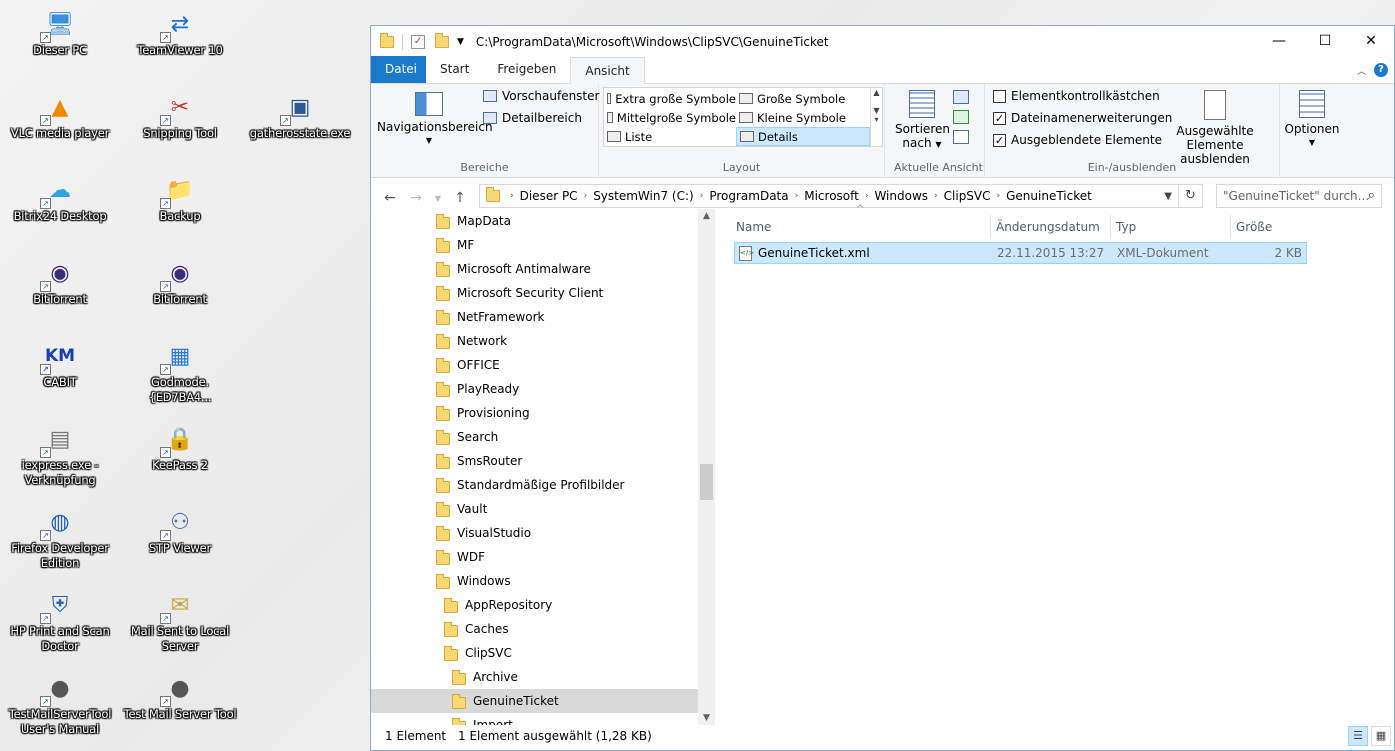 Image resolution: width=1395 pixels, height=751 pixels. Describe the element at coordinates (1325, 41) in the screenshot. I see `maximize-button: ☐` at that location.